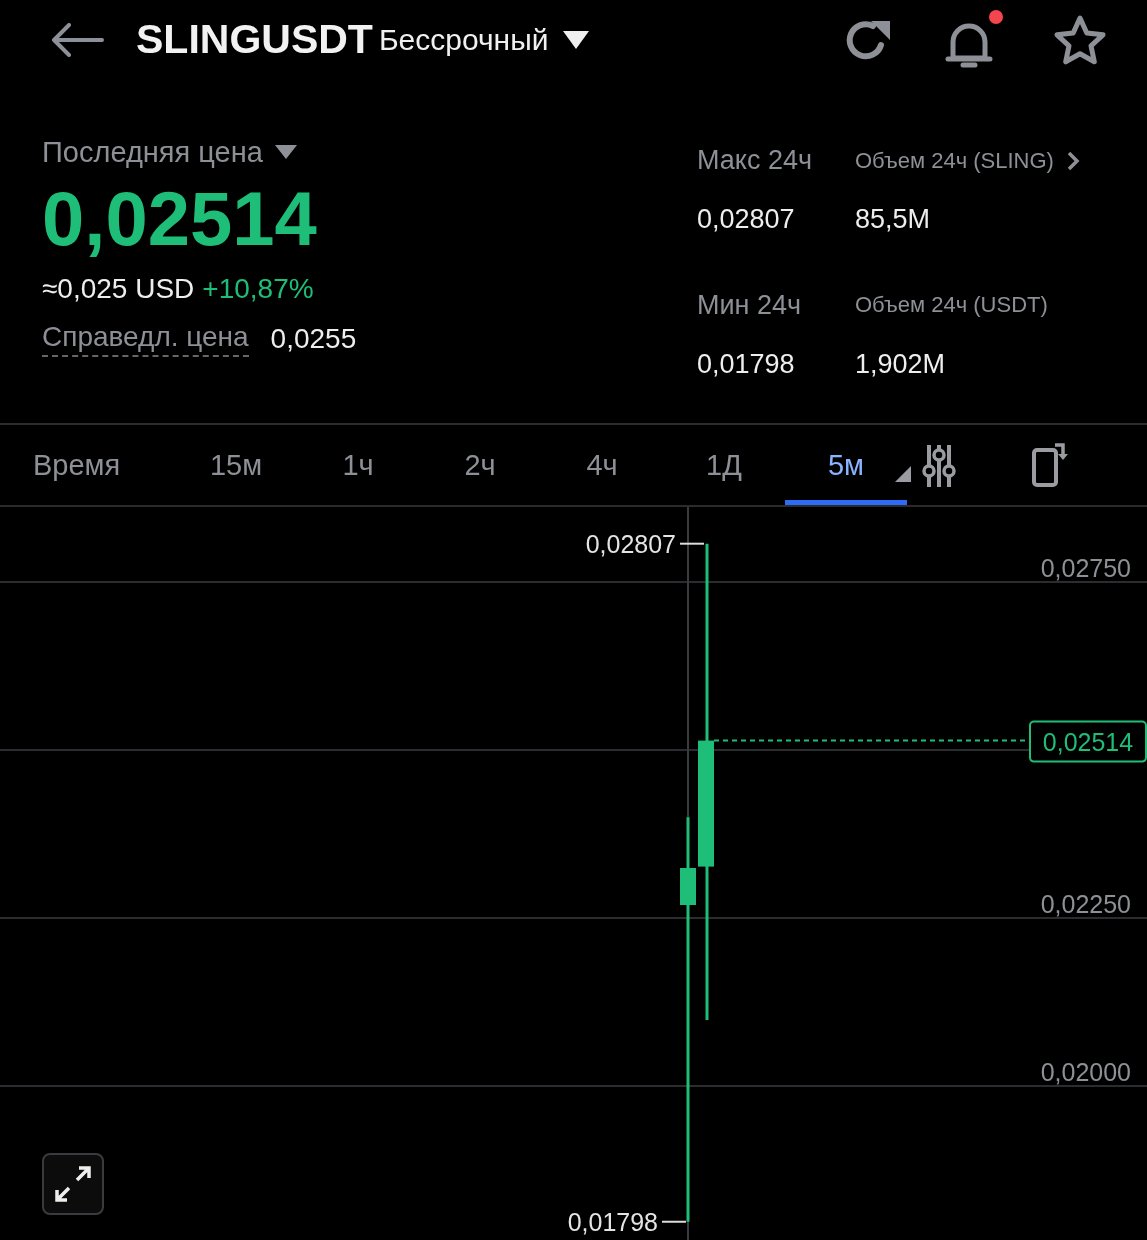 The width and height of the screenshot is (1147, 1240). I want to click on usd-value: ≈0,025 USD, so click(118, 288).